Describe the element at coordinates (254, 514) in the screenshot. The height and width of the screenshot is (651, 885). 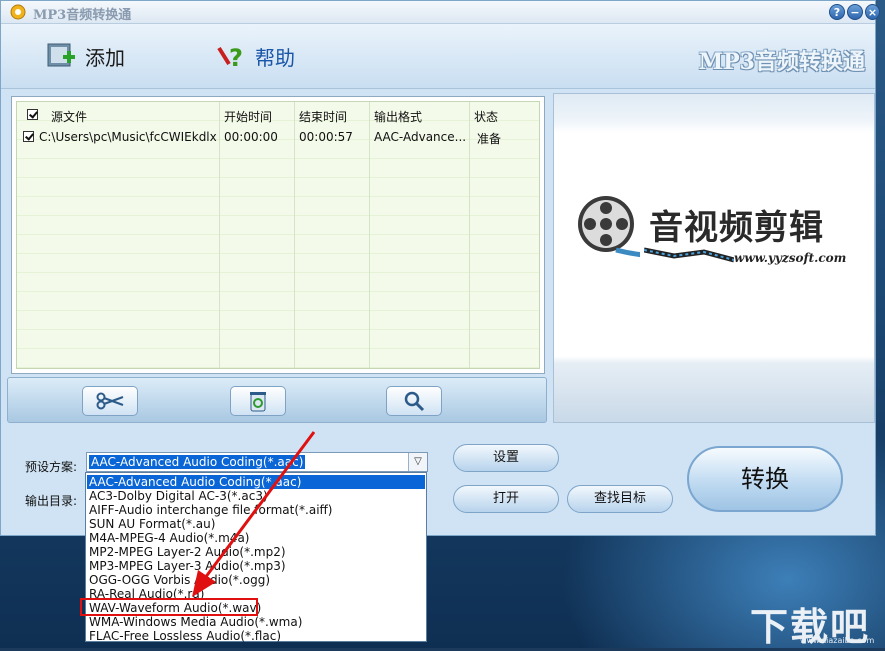
I see `annotation-arrow-icon` at that location.